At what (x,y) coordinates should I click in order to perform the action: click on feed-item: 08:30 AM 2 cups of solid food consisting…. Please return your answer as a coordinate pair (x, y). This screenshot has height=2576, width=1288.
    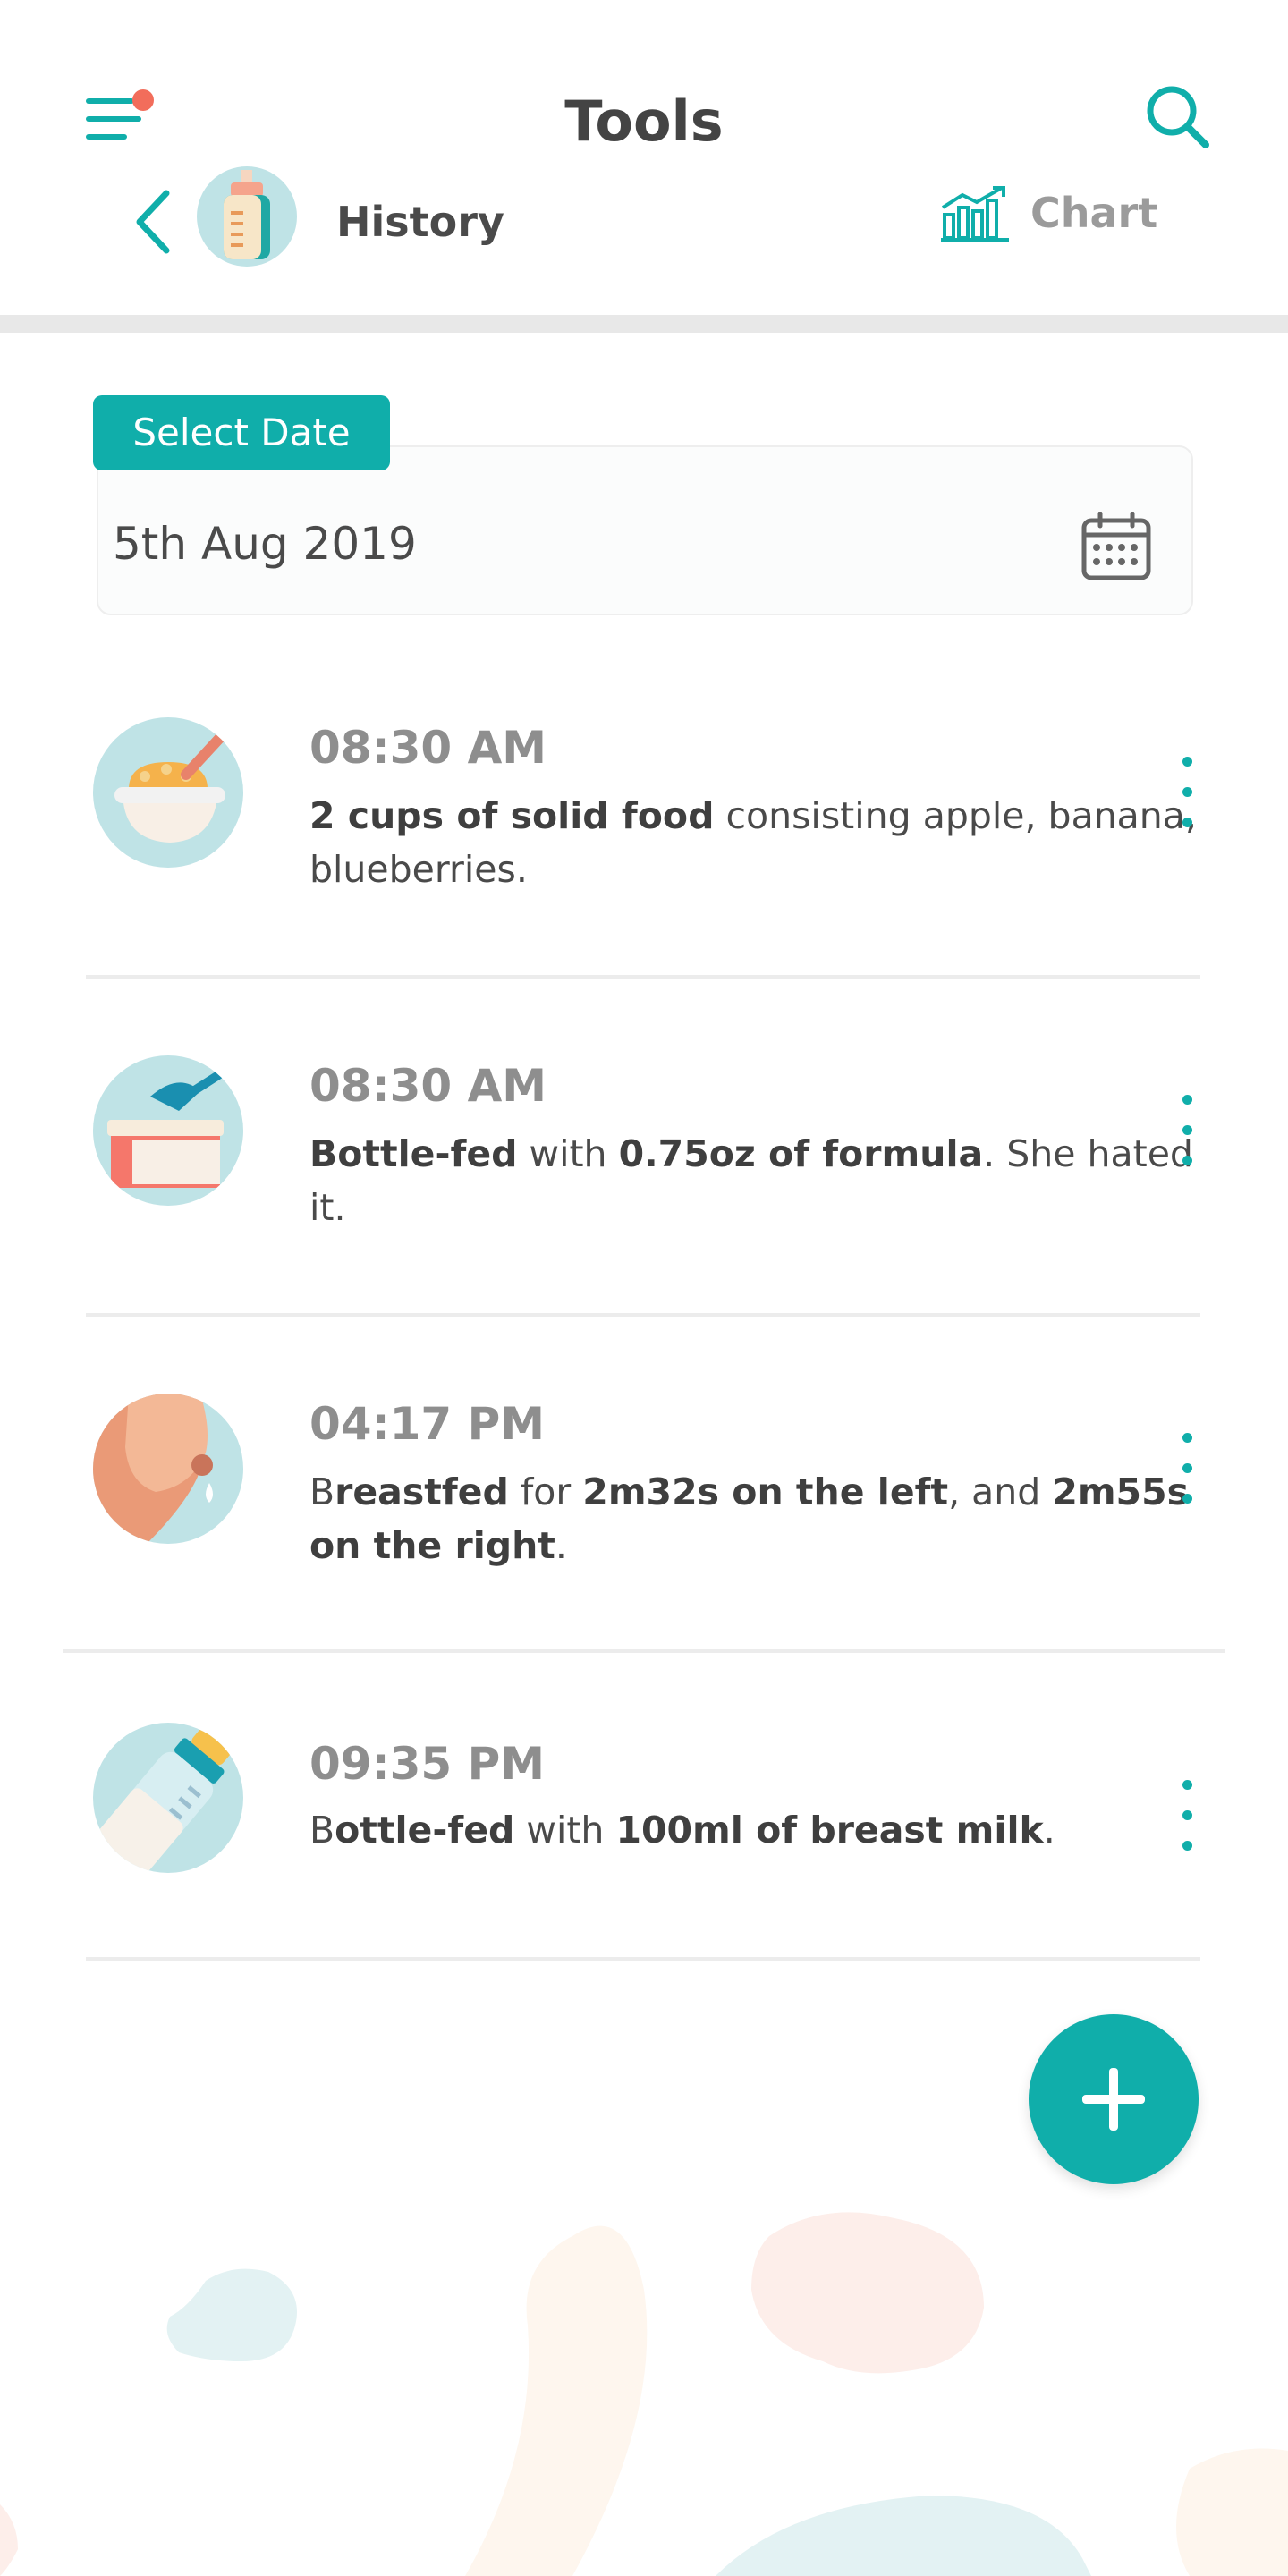
    Looking at the image, I should click on (644, 867).